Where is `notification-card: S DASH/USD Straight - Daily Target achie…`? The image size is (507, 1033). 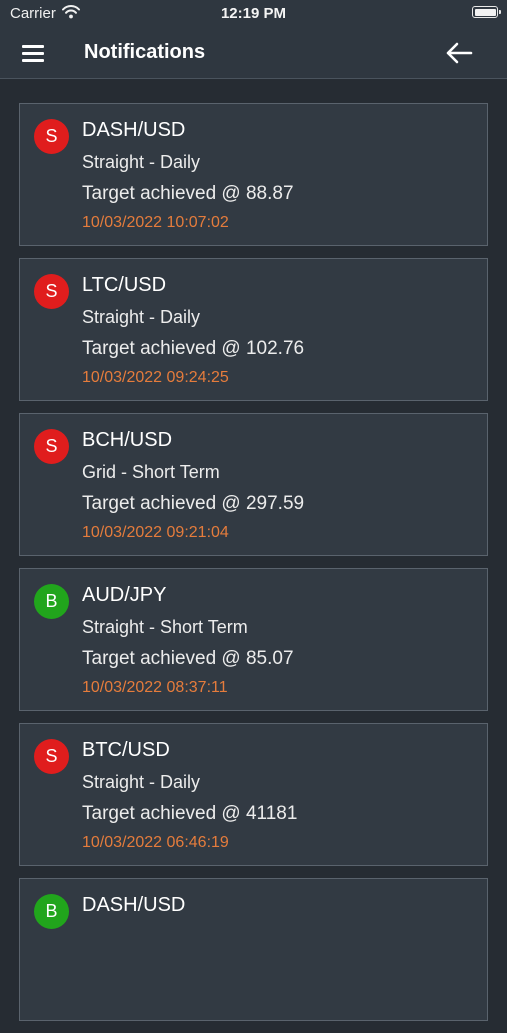
notification-card: S DASH/USD Straight - Daily Target achie… is located at coordinates (253, 174).